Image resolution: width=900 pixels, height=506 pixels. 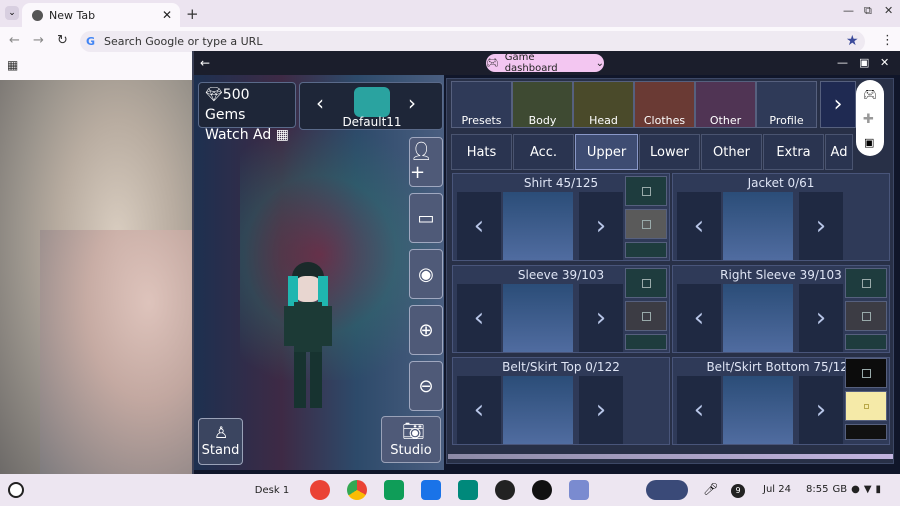 What do you see at coordinates (394, 490) in the screenshot?
I see `classroom-icon` at bounding box center [394, 490].